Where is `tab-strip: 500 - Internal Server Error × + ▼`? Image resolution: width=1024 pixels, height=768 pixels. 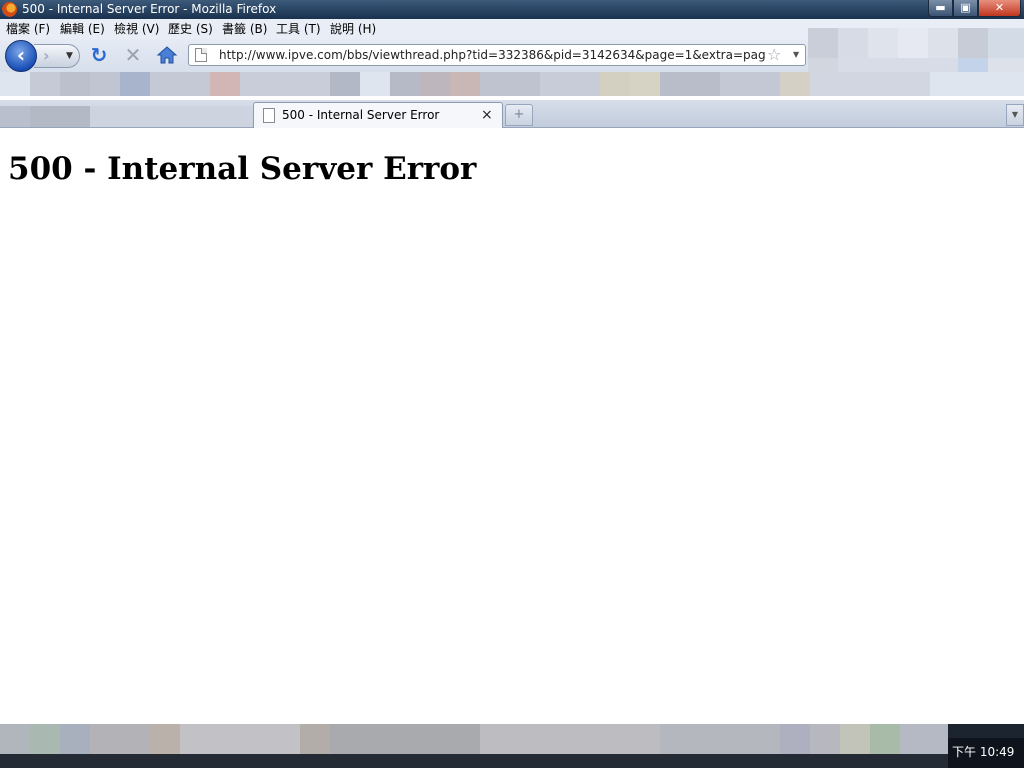
tab-strip: 500 - Internal Server Error × + ▼ is located at coordinates (512, 114).